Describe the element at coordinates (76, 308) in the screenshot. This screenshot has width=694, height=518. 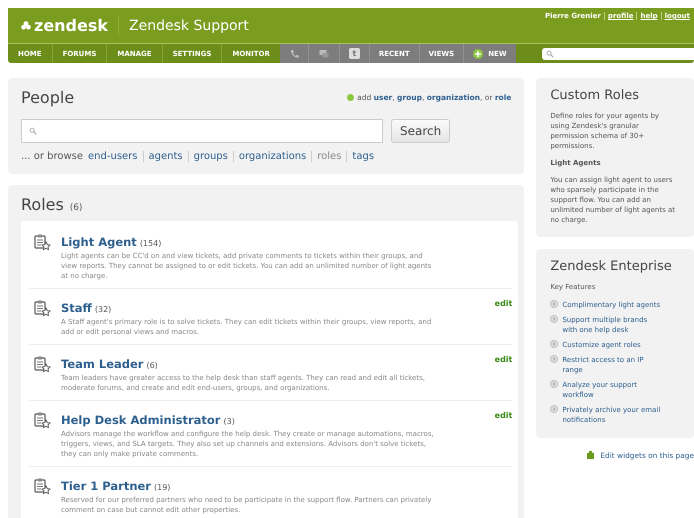
I see `role-name-link: Staff` at that location.